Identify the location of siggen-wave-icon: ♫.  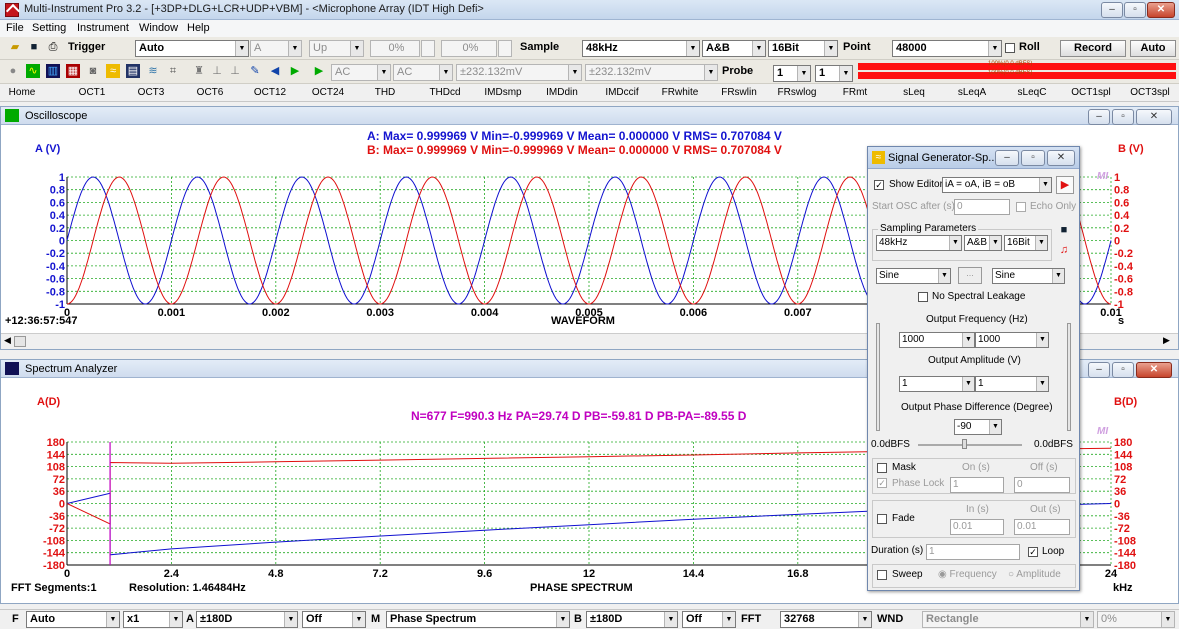
(1064, 250).